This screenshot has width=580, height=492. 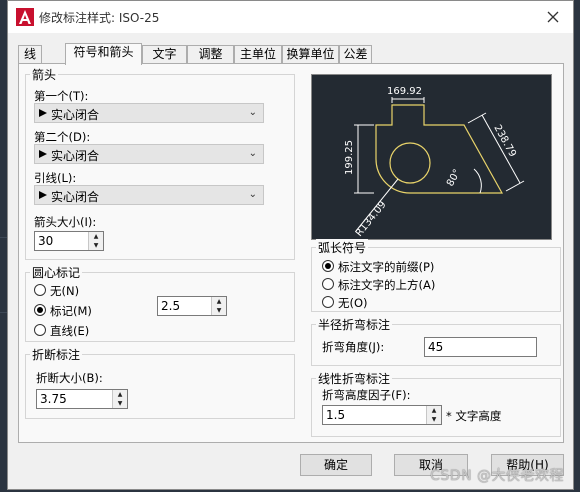 What do you see at coordinates (354, 324) in the screenshot?
I see `group-title: 半径折弯标注` at bounding box center [354, 324].